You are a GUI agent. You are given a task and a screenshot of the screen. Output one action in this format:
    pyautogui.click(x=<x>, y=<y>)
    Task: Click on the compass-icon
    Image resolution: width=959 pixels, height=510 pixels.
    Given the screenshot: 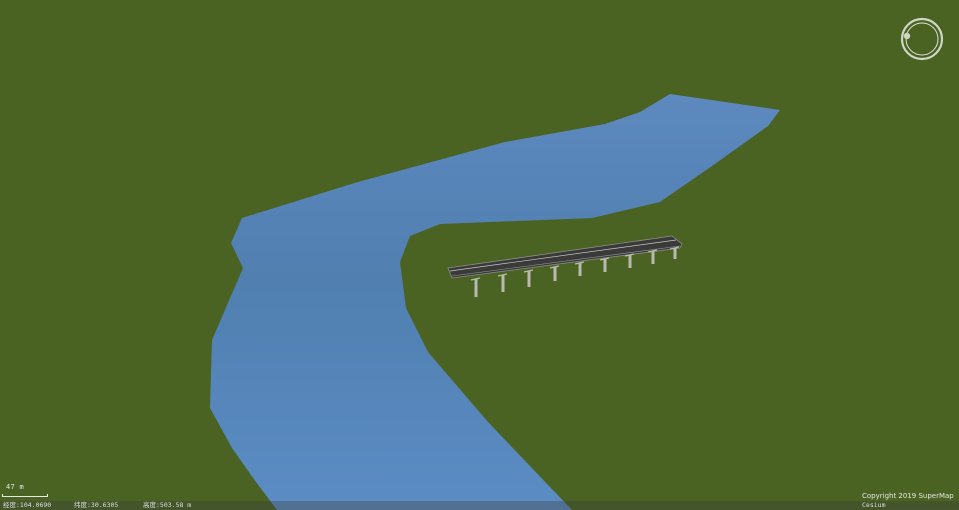 What is the action you would take?
    pyautogui.click(x=922, y=39)
    